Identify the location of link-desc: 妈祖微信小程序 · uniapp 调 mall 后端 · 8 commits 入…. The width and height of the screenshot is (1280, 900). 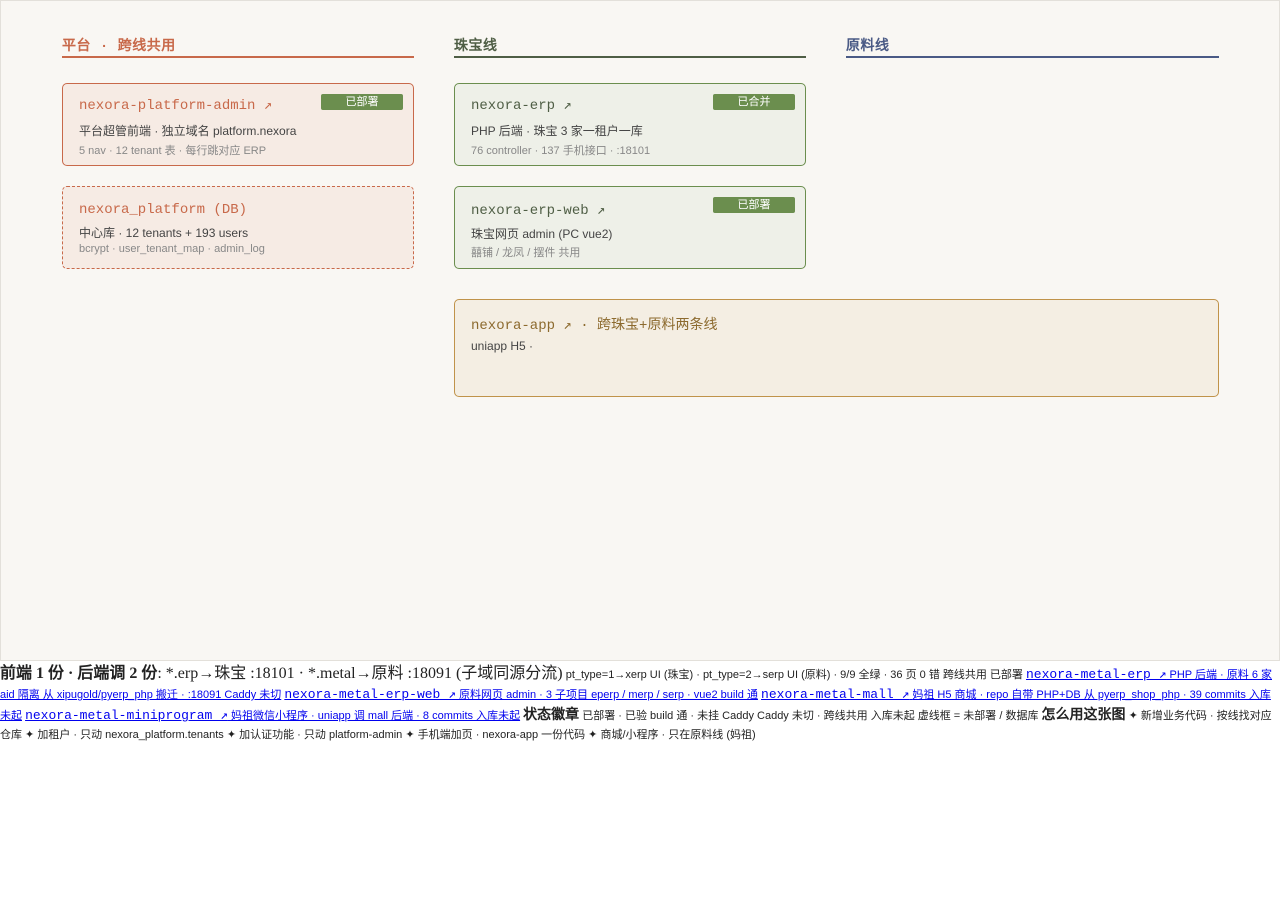
(375, 716).